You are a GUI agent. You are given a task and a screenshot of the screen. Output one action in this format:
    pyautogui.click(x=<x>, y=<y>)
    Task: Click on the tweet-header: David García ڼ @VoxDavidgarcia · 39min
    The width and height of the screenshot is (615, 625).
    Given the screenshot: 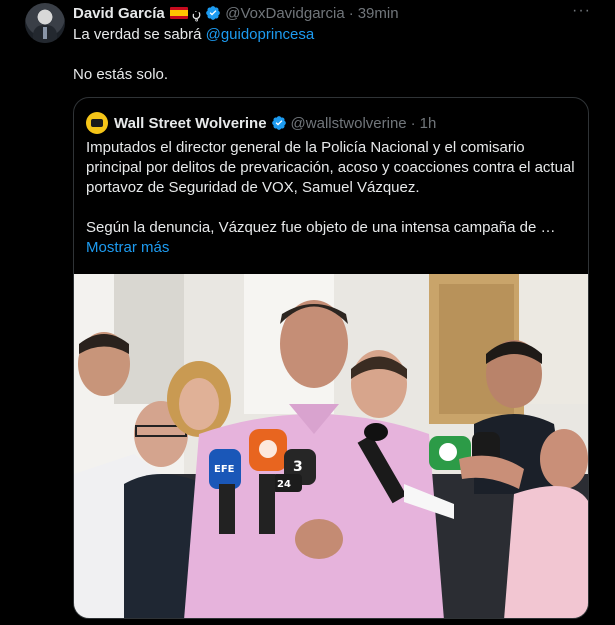 What is the action you would take?
    pyautogui.click(x=236, y=13)
    